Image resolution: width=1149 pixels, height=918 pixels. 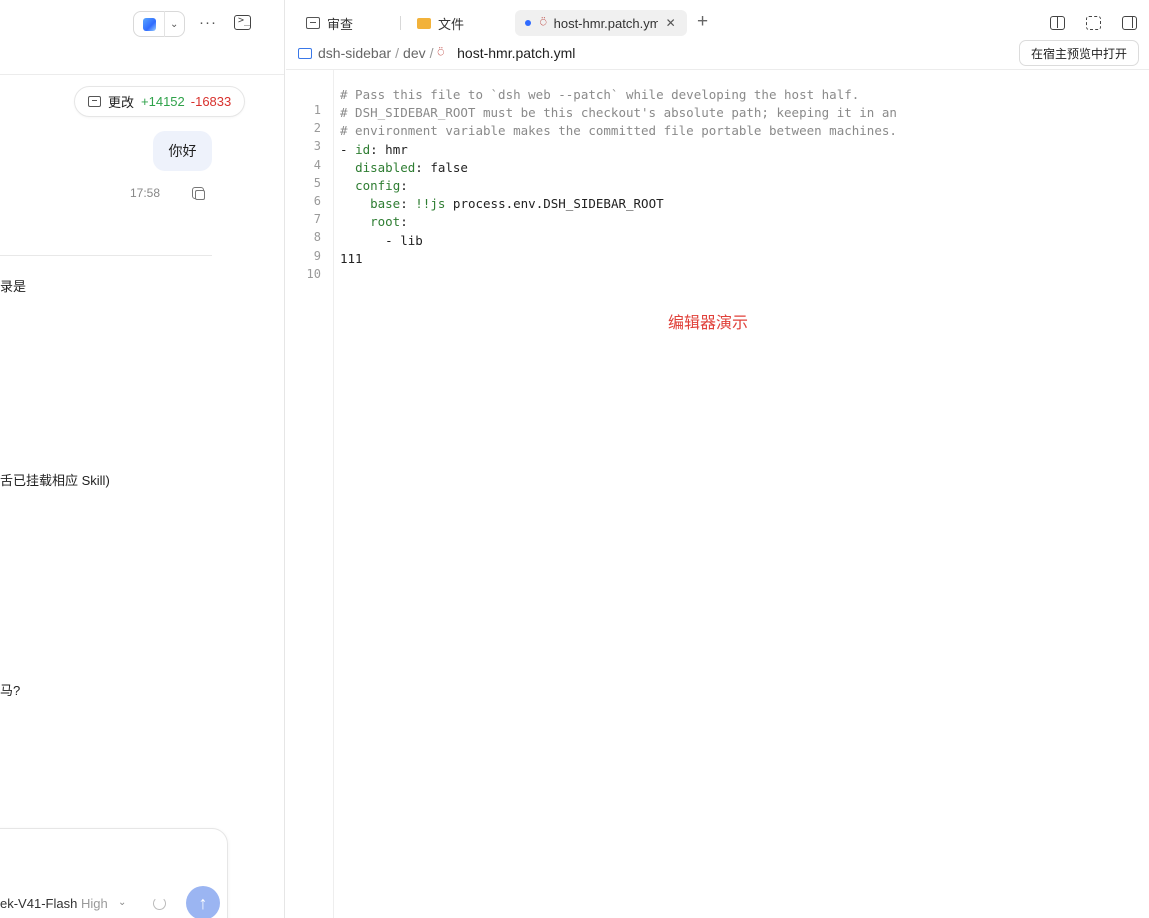 I want to click on tab-review: 审查, so click(x=329, y=23).